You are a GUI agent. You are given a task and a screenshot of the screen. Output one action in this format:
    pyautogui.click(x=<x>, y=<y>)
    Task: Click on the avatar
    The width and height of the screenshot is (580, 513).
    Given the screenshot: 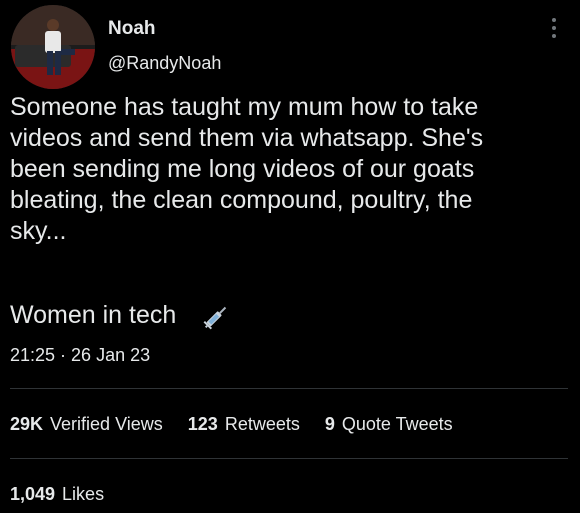 What is the action you would take?
    pyautogui.click(x=53, y=47)
    